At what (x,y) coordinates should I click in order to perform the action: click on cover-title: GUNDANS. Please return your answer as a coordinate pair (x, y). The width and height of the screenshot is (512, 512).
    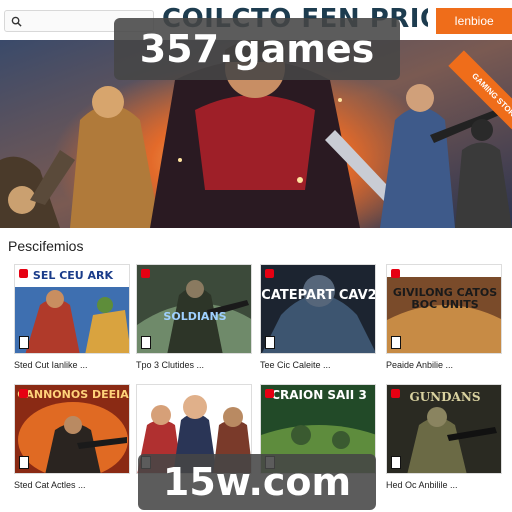
    Looking at the image, I should click on (445, 397).